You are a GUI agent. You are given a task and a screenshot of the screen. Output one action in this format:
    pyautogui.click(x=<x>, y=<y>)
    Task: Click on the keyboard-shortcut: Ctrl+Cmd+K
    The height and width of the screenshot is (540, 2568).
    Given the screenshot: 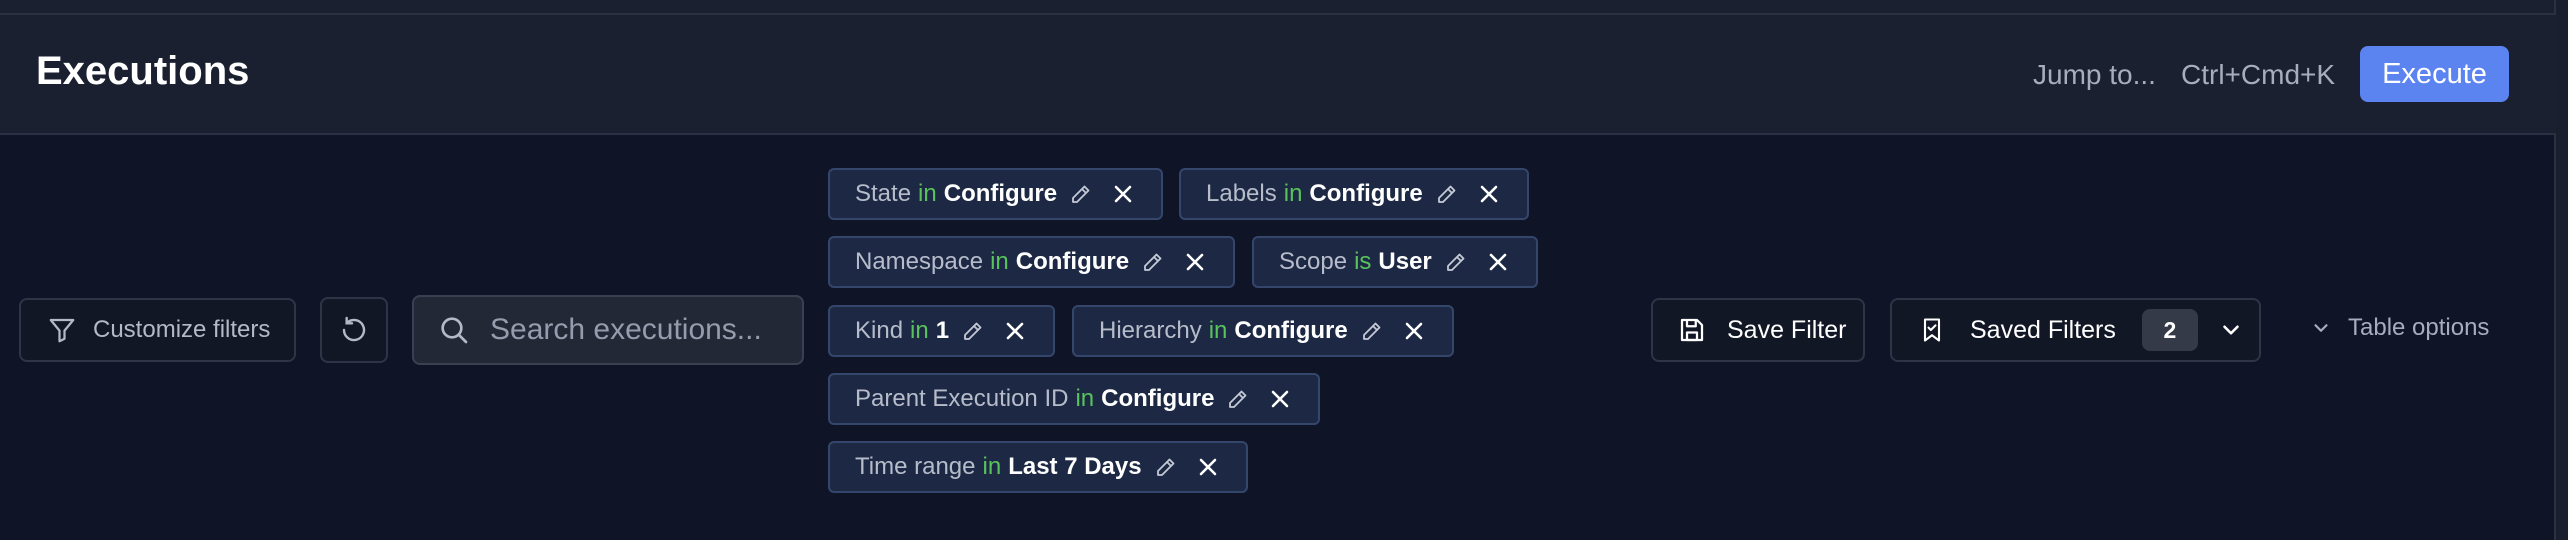 What is the action you would take?
    pyautogui.click(x=2258, y=74)
    